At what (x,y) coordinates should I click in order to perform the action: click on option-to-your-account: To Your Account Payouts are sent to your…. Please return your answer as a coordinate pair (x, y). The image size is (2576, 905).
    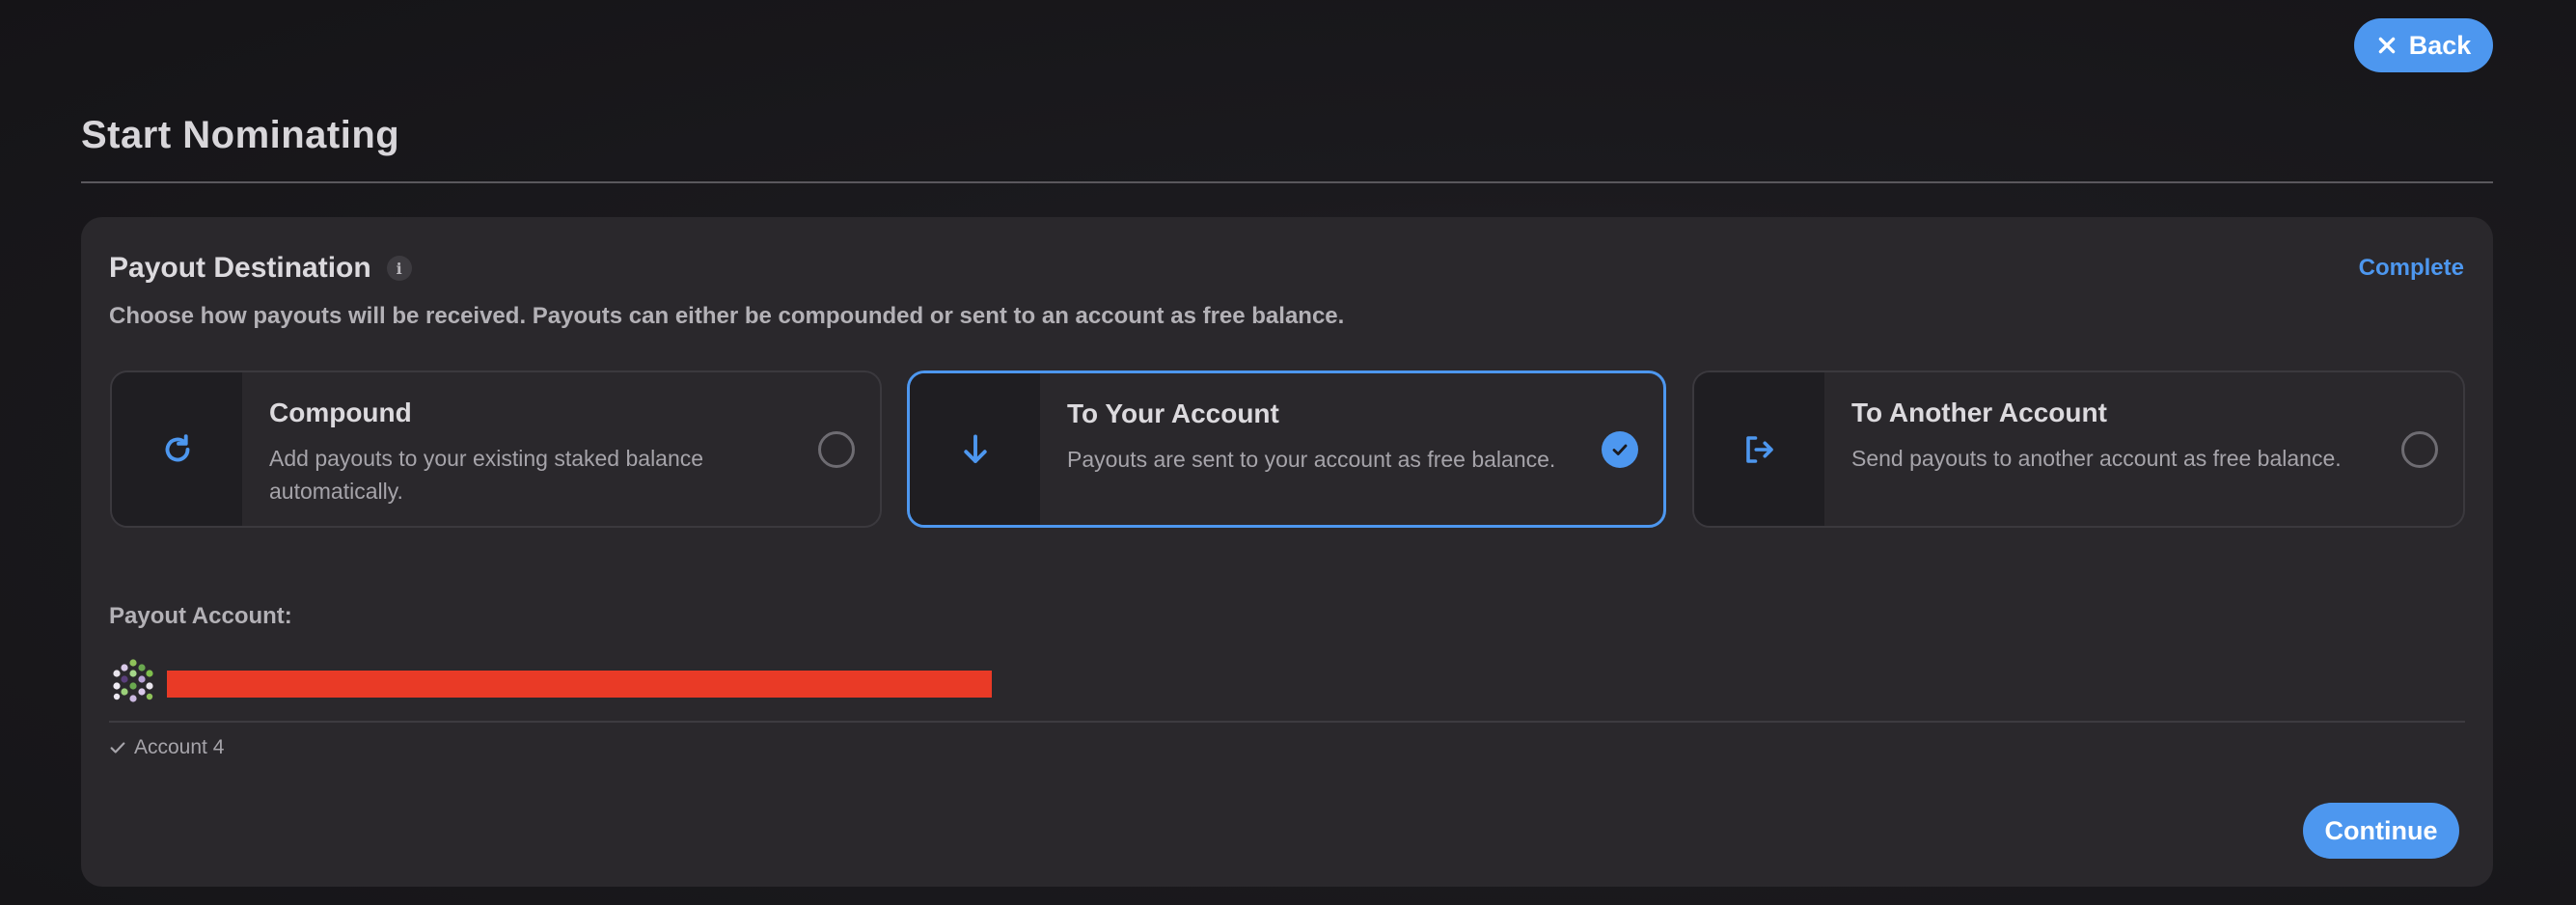
    Looking at the image, I should click on (1286, 449).